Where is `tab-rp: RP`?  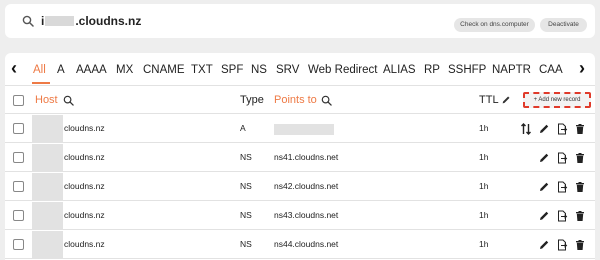 tab-rp: RP is located at coordinates (432, 70).